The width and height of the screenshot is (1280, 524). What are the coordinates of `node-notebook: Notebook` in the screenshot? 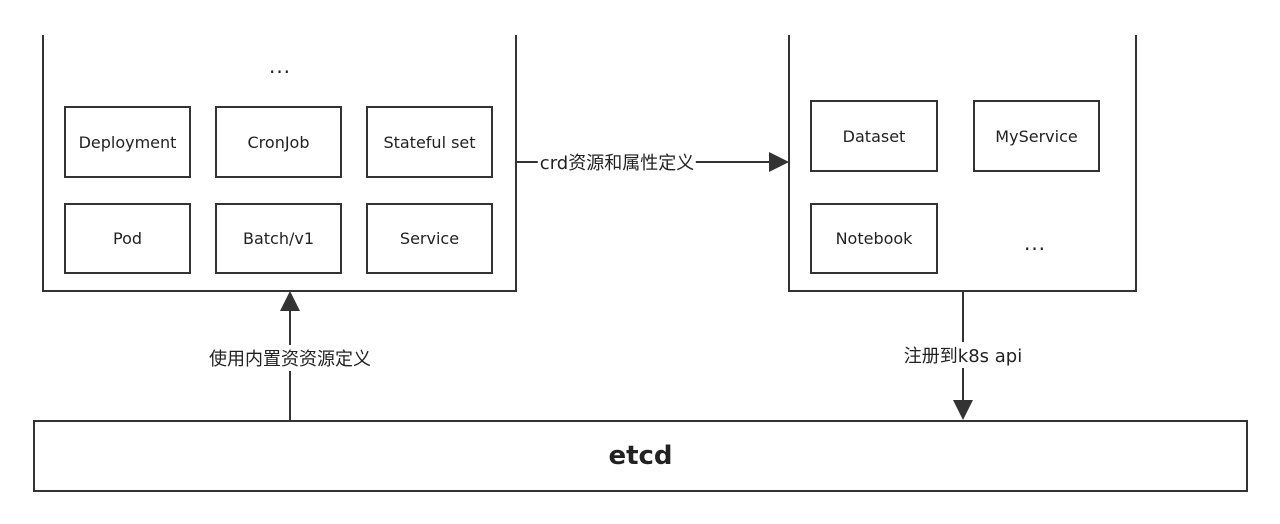 It's located at (874, 238).